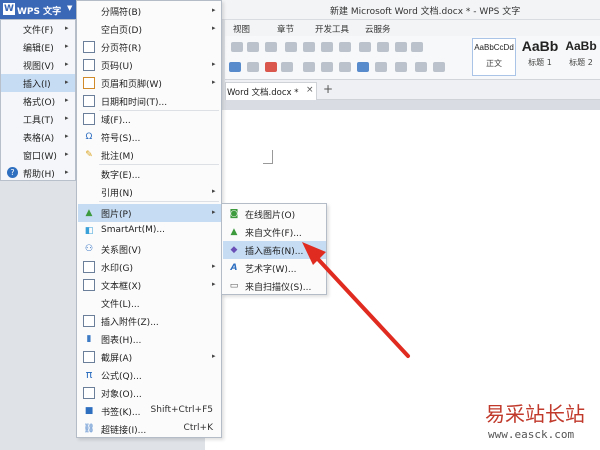  Describe the element at coordinates (38, 101) in the screenshot. I see `menu-item-format: 格式(O) ▸` at that location.